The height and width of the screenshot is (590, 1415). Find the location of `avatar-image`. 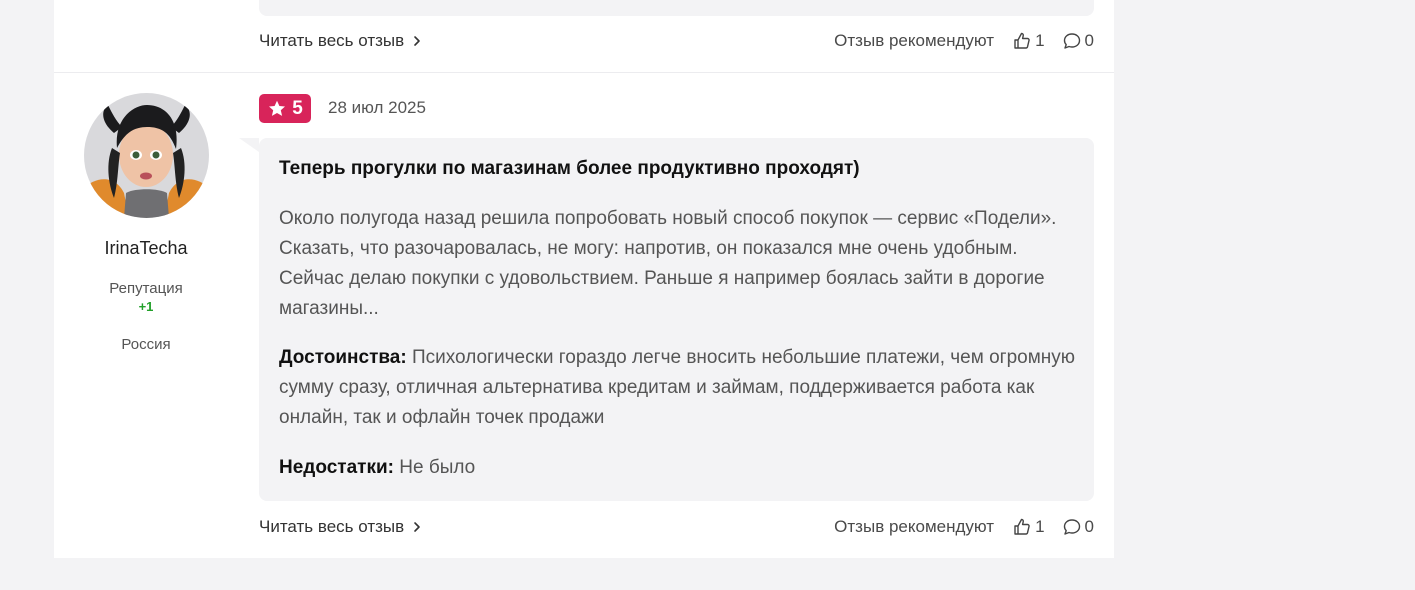

avatar-image is located at coordinates (146, 155).